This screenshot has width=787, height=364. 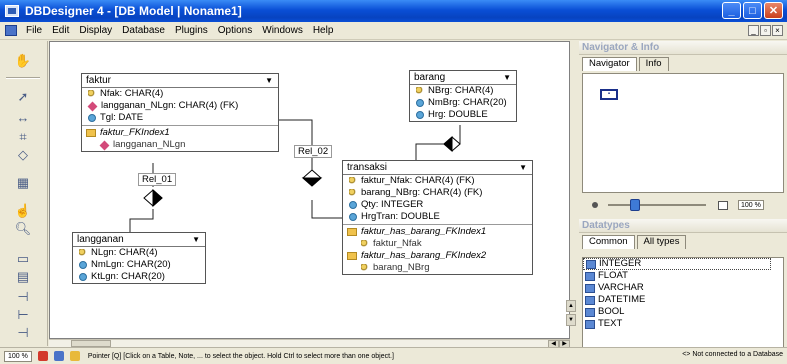 I want to click on index-row: faktur_has_barang_FKIndex2, so click(x=437, y=256).